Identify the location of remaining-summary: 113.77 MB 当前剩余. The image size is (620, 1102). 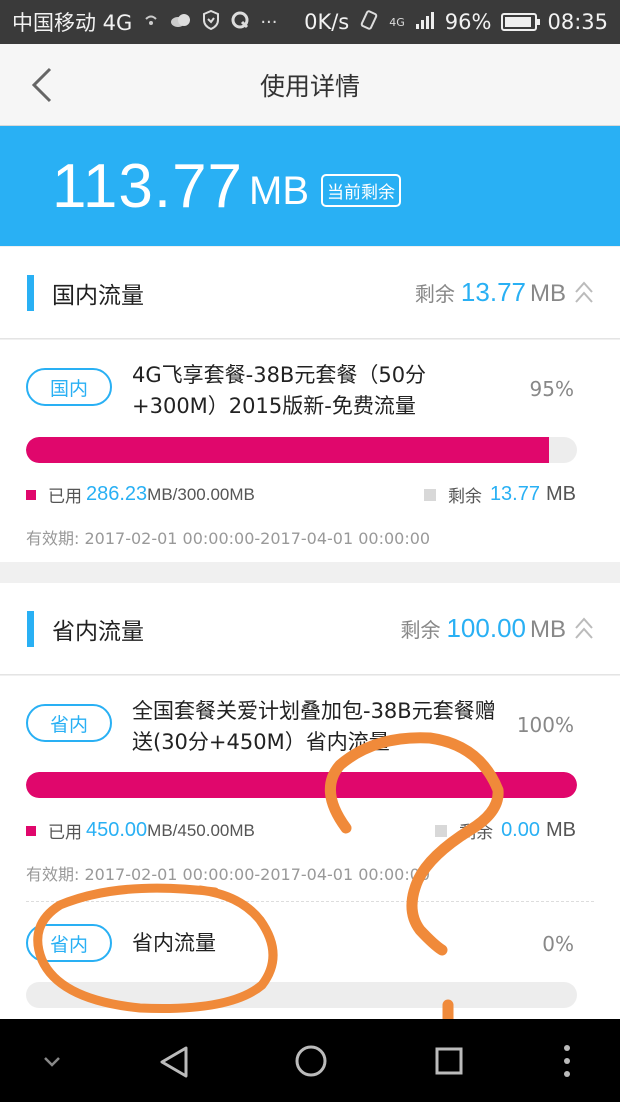
(310, 186).